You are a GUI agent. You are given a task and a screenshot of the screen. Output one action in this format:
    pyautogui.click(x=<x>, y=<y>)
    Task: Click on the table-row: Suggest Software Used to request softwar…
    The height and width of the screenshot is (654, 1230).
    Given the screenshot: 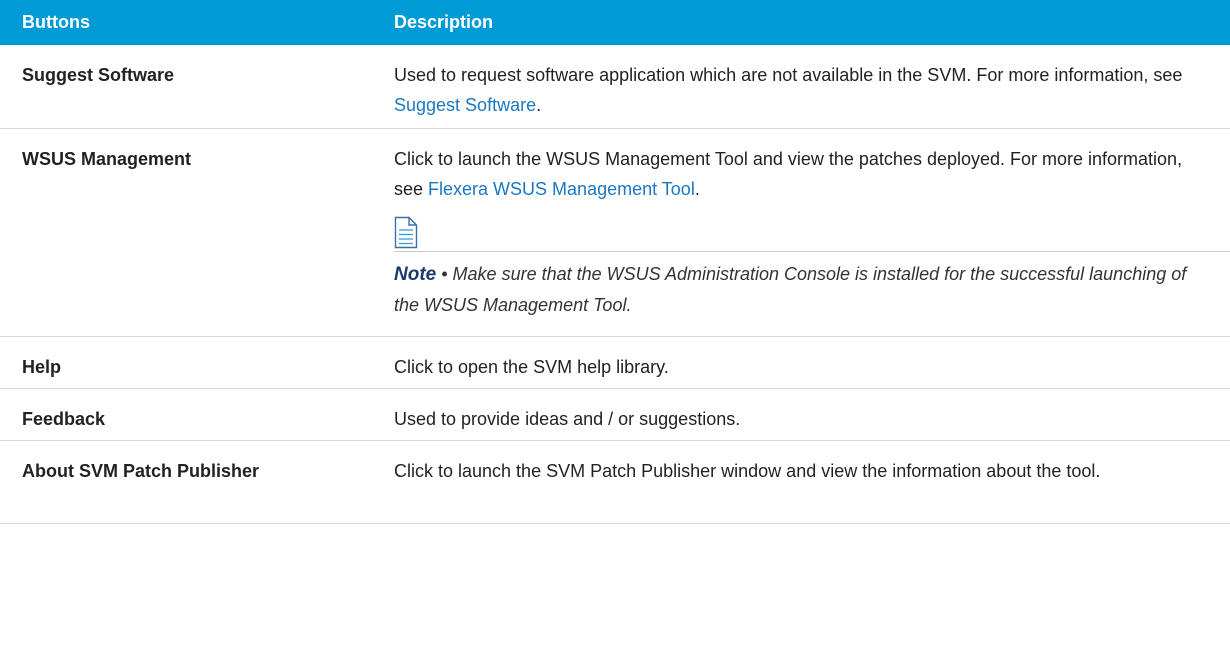 What is the action you would take?
    pyautogui.click(x=615, y=87)
    